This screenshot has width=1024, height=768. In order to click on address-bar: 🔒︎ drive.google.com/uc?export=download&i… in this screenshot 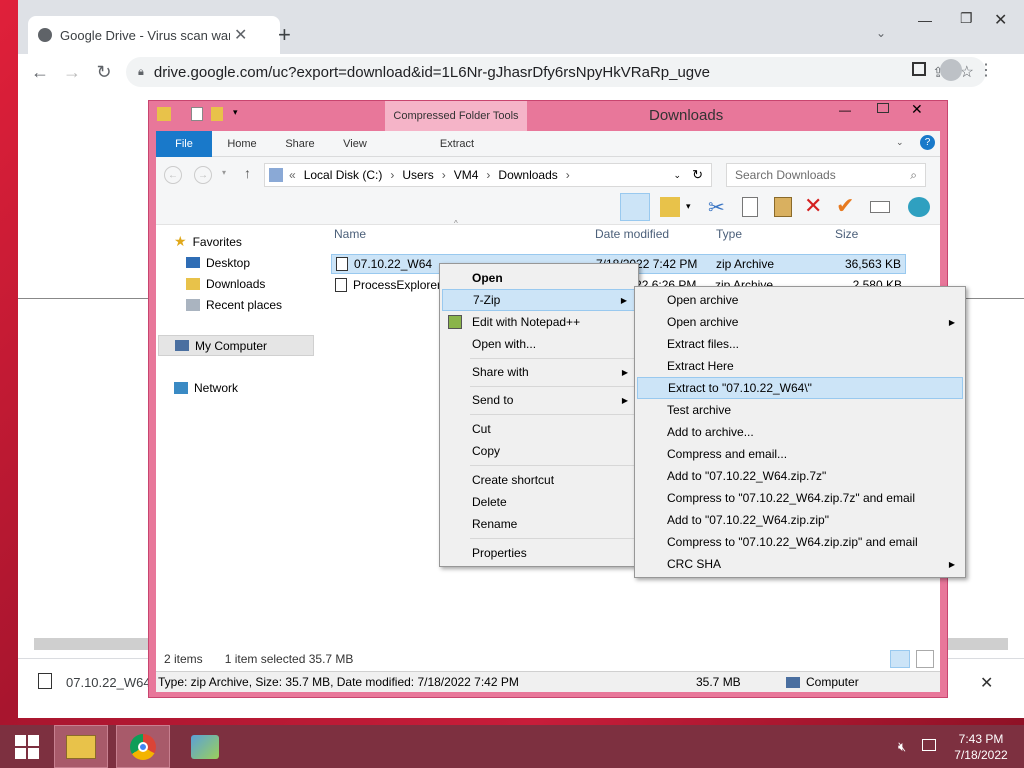, I will do `click(556, 72)`.